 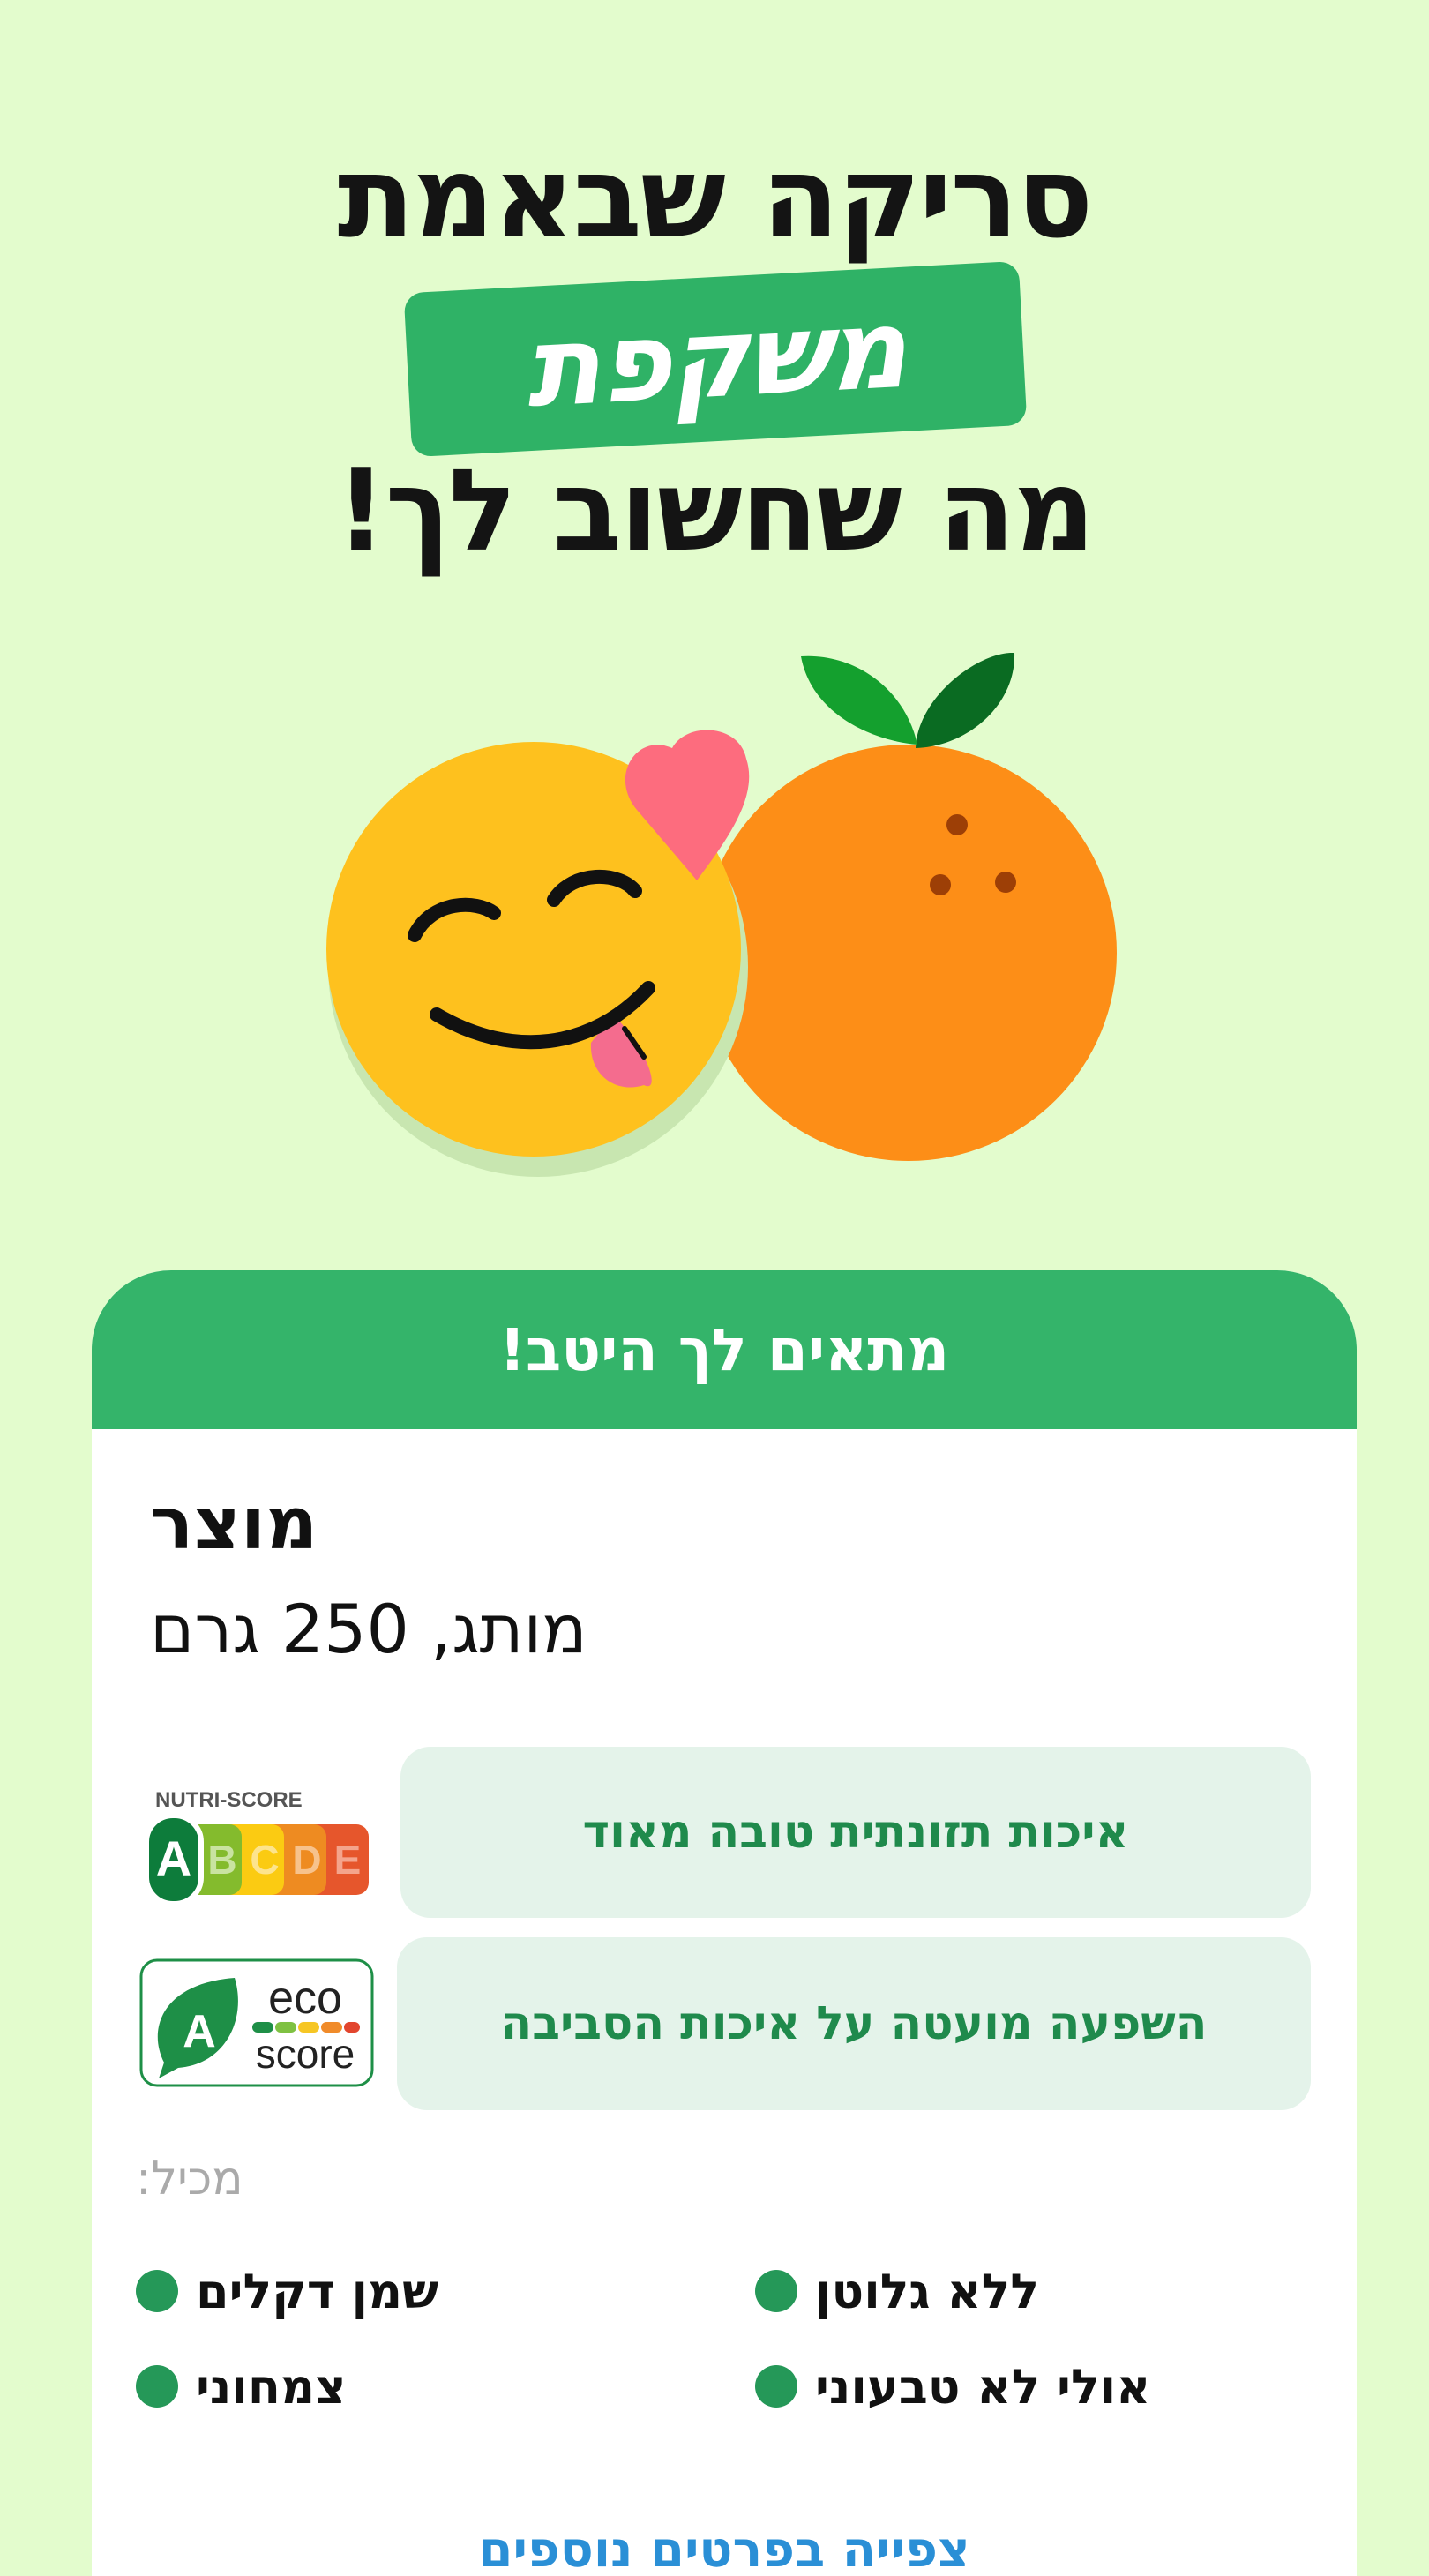 What do you see at coordinates (927, 2291) in the screenshot?
I see `tag-text: ללא גלוטן` at bounding box center [927, 2291].